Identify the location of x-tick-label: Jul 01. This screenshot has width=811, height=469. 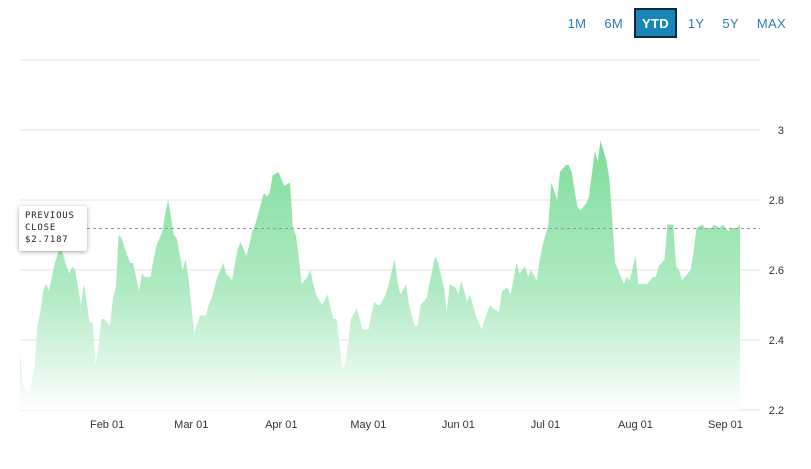
(545, 425).